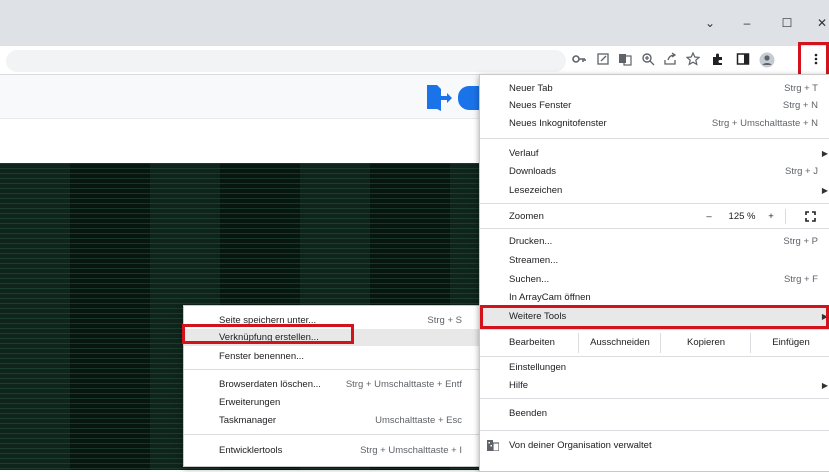  I want to click on menu-item-shortcut: Strg + P, so click(800, 241).